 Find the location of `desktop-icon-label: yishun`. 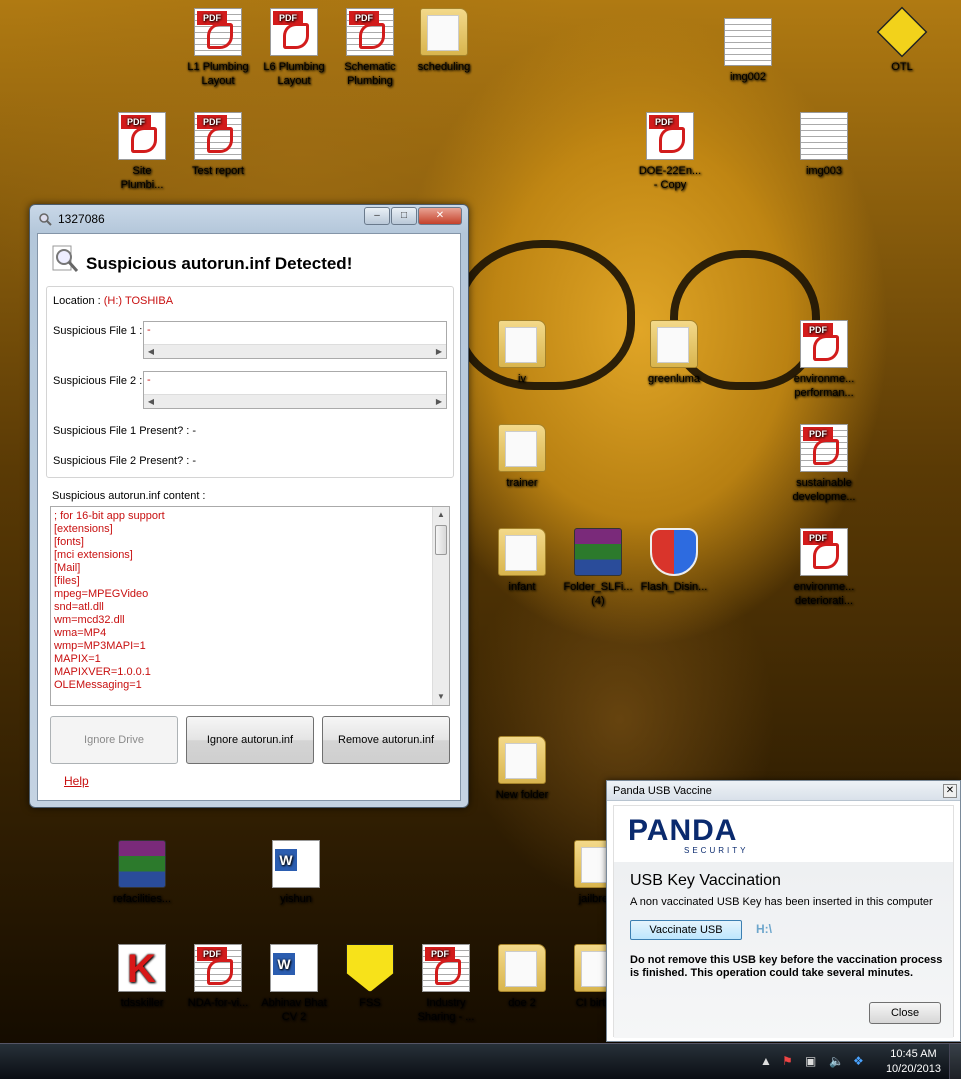

desktop-icon-label: yishun is located at coordinates (296, 899).